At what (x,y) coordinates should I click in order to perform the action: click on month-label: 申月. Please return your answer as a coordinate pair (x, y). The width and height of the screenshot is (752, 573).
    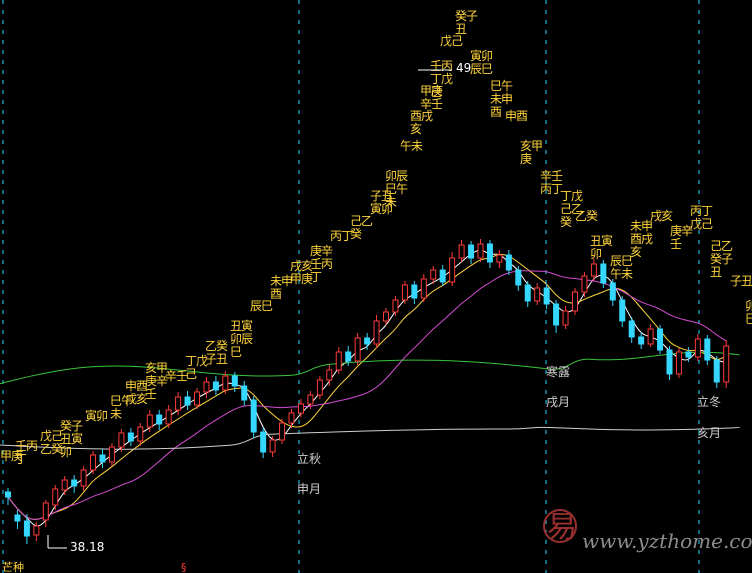
    Looking at the image, I should click on (309, 489).